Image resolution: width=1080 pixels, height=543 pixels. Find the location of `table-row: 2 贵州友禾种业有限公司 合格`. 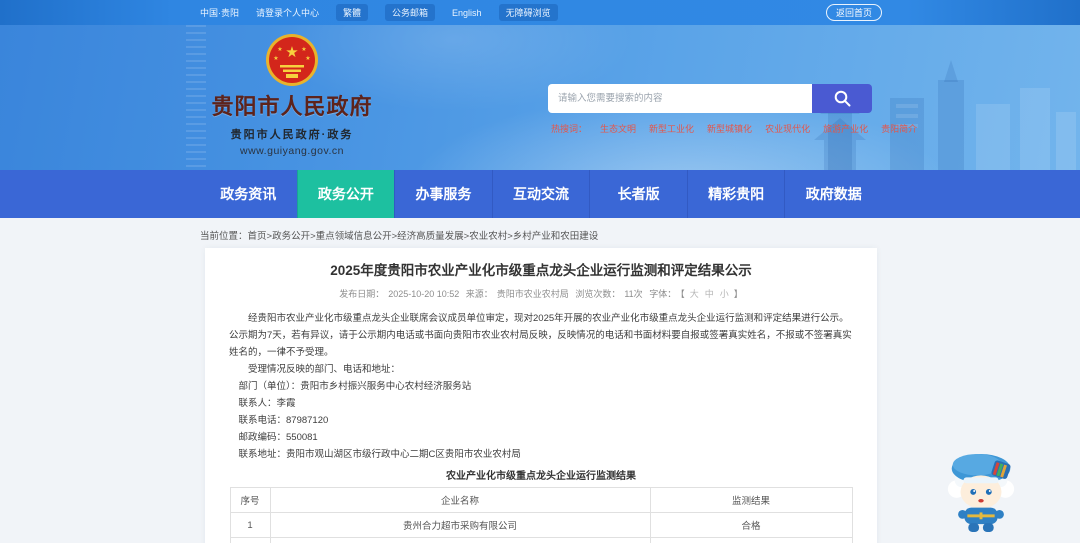

table-row: 2 贵州友禾种业有限公司 合格 is located at coordinates (541, 540).